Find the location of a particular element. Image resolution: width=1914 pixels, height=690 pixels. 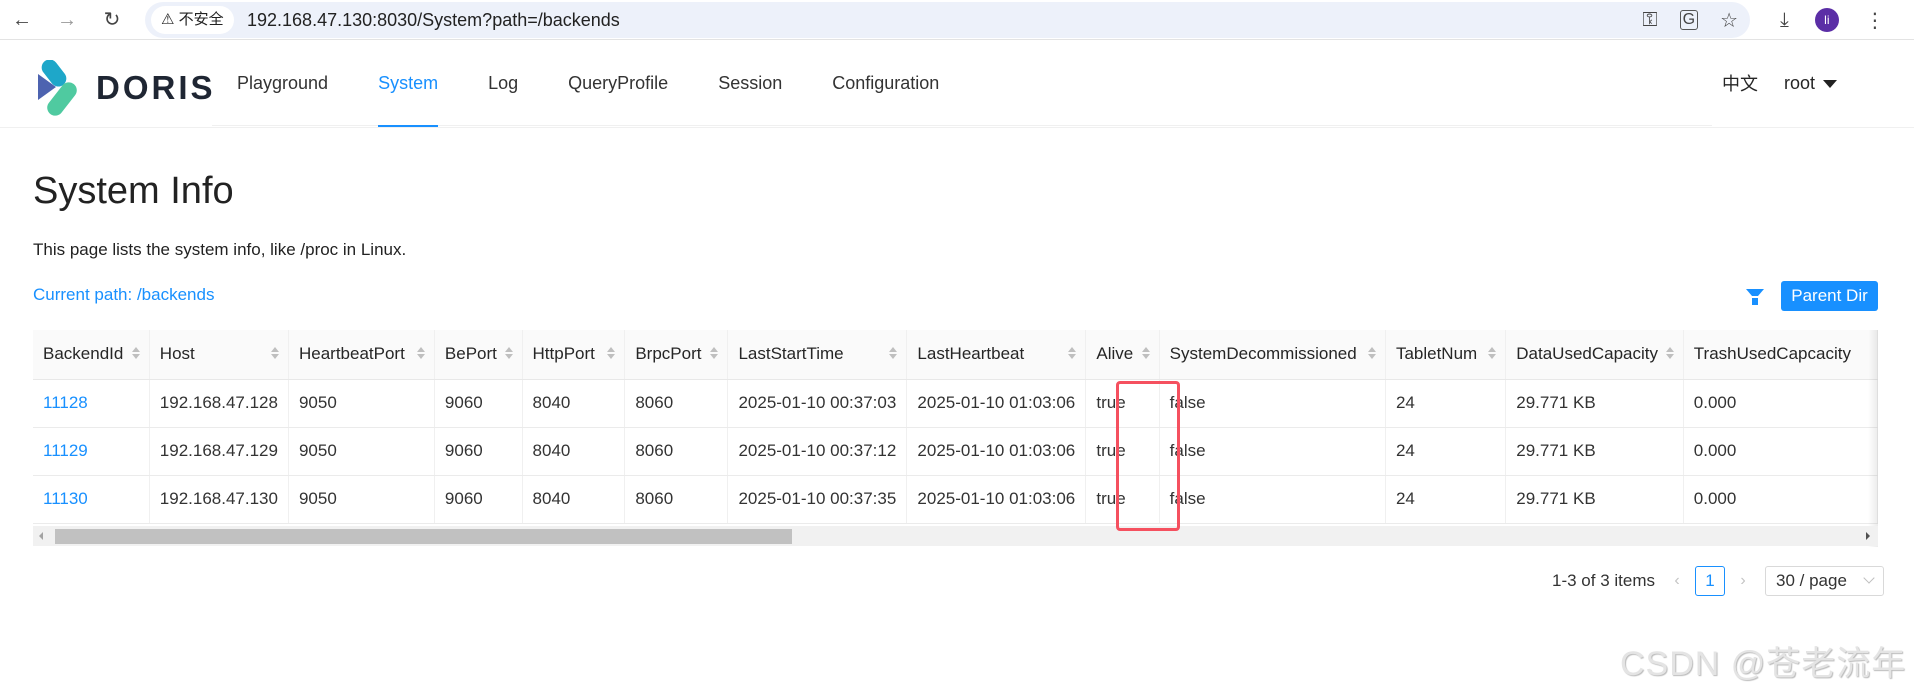

page-size-select: 30 / page is located at coordinates (1824, 581).